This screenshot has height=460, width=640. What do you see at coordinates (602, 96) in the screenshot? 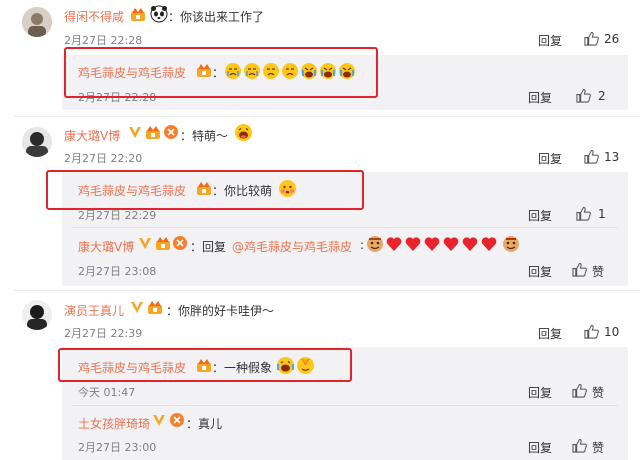
I see `like-count: 2` at bounding box center [602, 96].